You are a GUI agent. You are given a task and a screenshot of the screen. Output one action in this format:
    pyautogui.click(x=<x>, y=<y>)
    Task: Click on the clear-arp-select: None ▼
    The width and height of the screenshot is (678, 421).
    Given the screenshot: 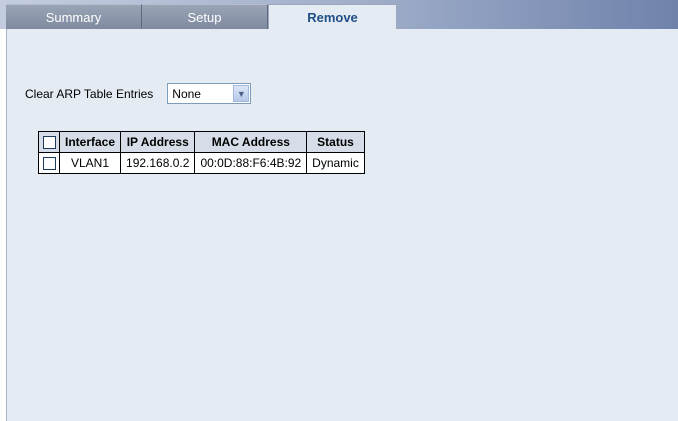 What is the action you would take?
    pyautogui.click(x=209, y=93)
    